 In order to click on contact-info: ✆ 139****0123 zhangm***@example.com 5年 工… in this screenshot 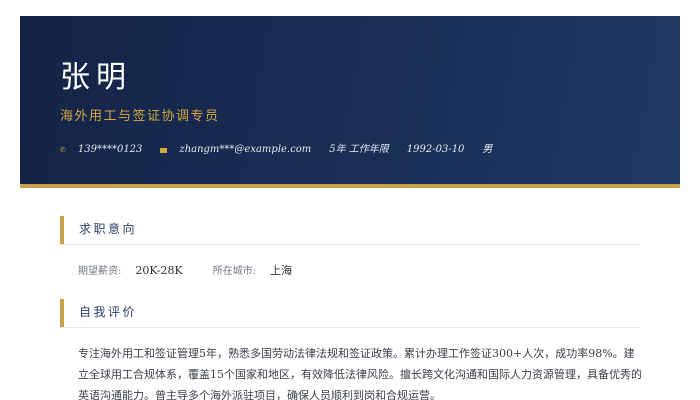, I will do `click(285, 150)`.